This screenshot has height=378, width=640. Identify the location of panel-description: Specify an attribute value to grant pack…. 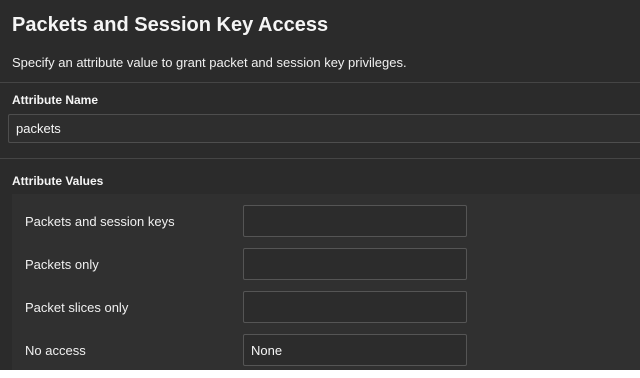
(209, 62).